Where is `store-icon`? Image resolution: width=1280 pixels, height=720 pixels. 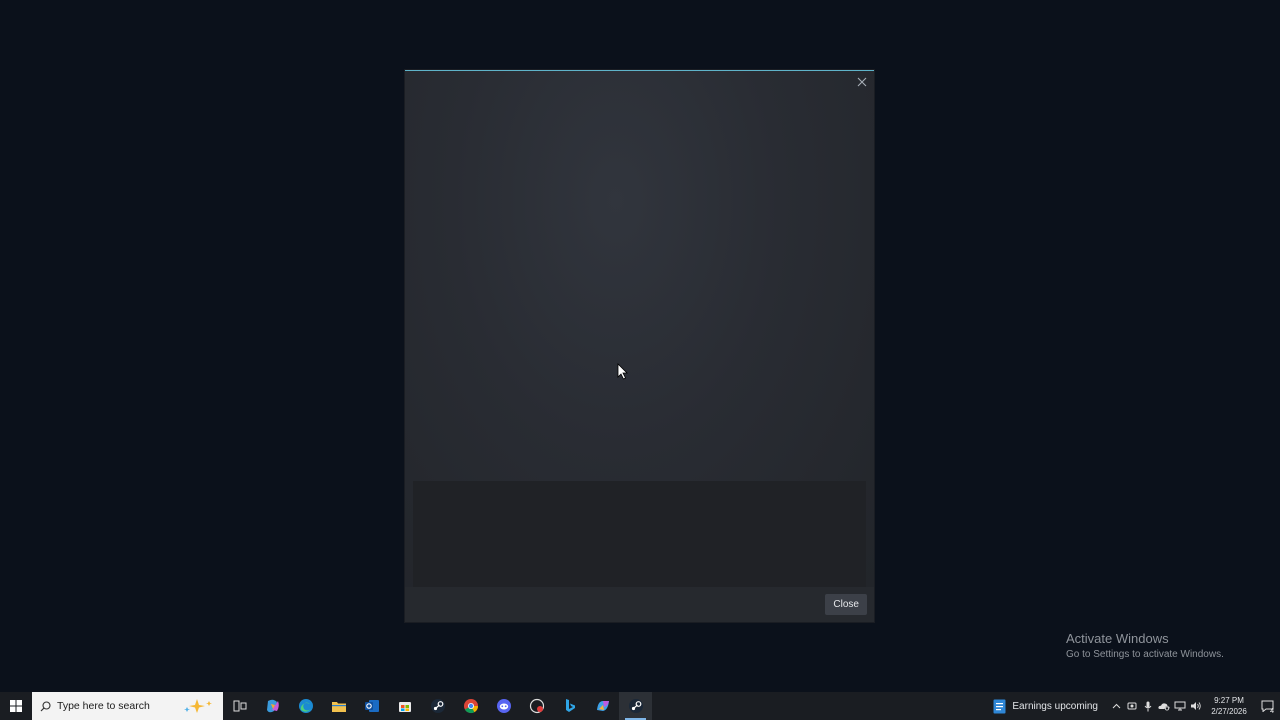 store-icon is located at coordinates (404, 706).